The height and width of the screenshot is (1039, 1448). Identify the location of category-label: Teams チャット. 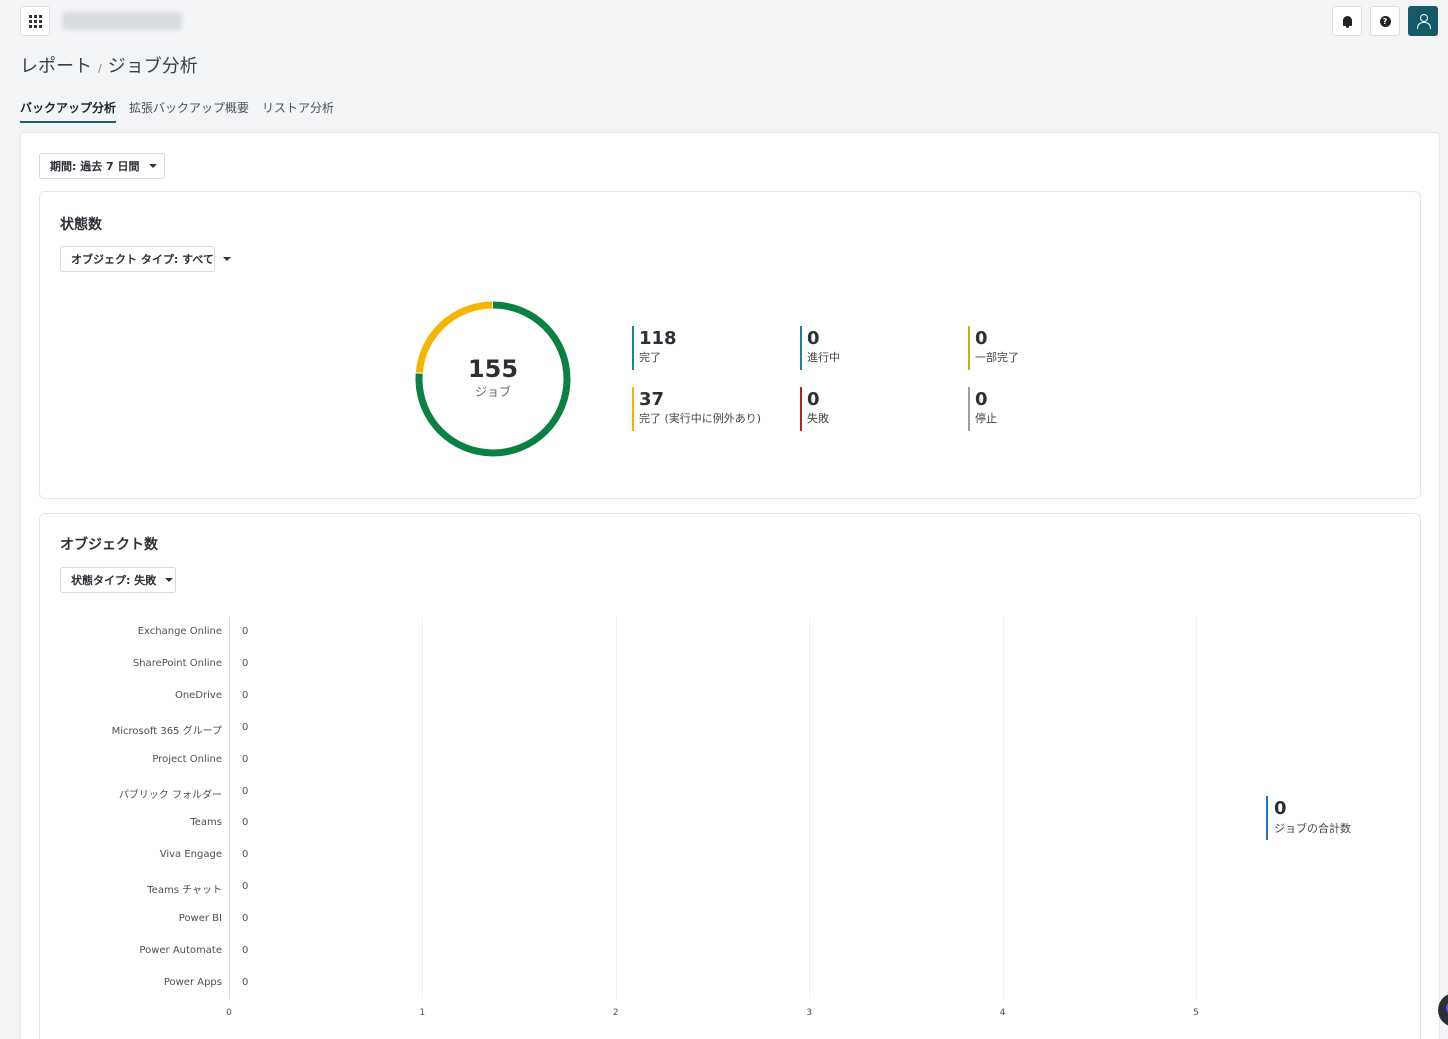
(184, 891).